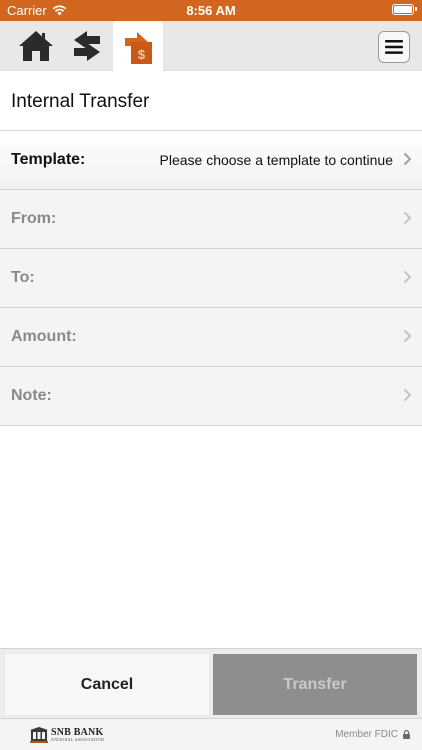 The image size is (422, 750). I want to click on hamburger-menu-icon, so click(394, 47).